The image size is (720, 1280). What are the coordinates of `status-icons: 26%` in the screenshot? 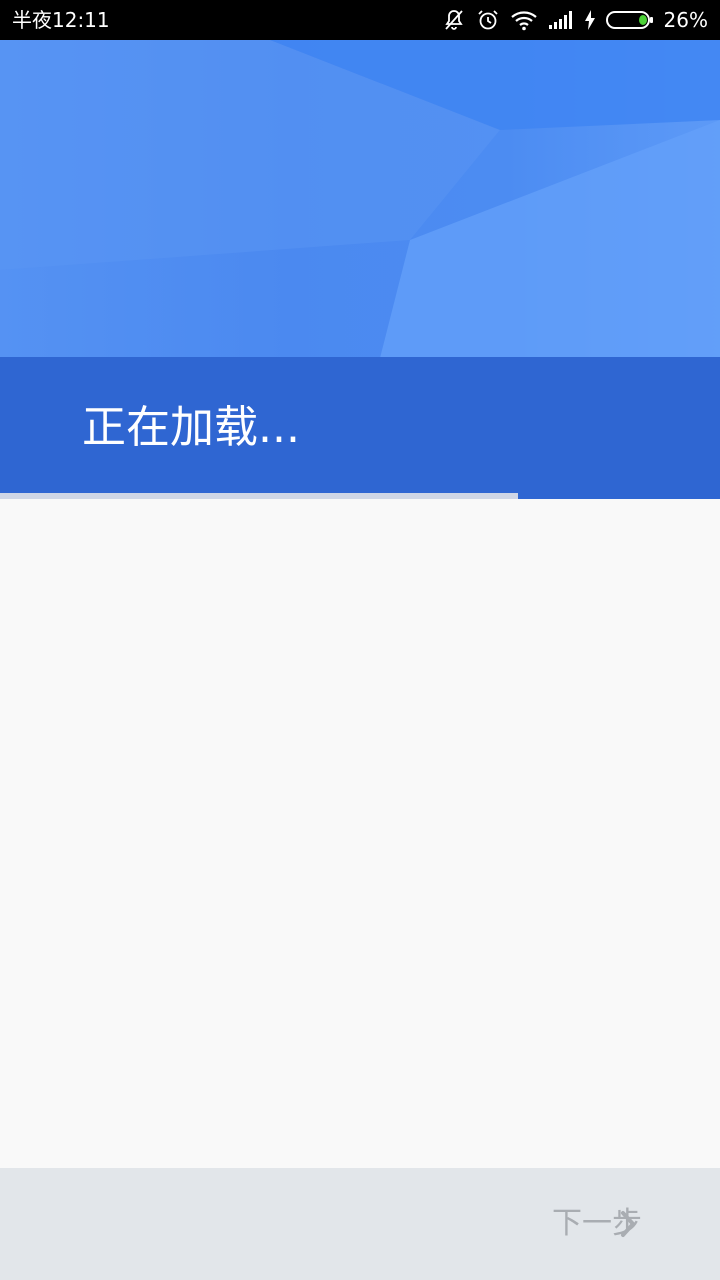 It's located at (575, 20).